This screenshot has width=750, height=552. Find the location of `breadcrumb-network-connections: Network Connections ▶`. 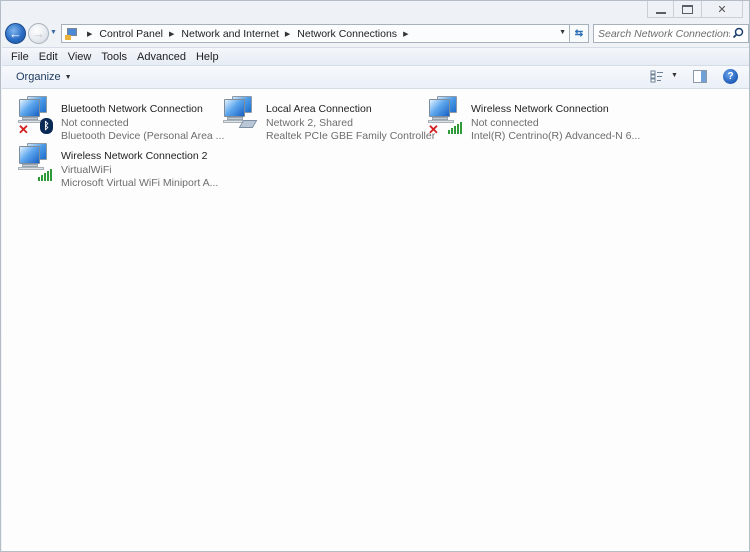

breadcrumb-network-connections: Network Connections ▶ is located at coordinates (356, 34).